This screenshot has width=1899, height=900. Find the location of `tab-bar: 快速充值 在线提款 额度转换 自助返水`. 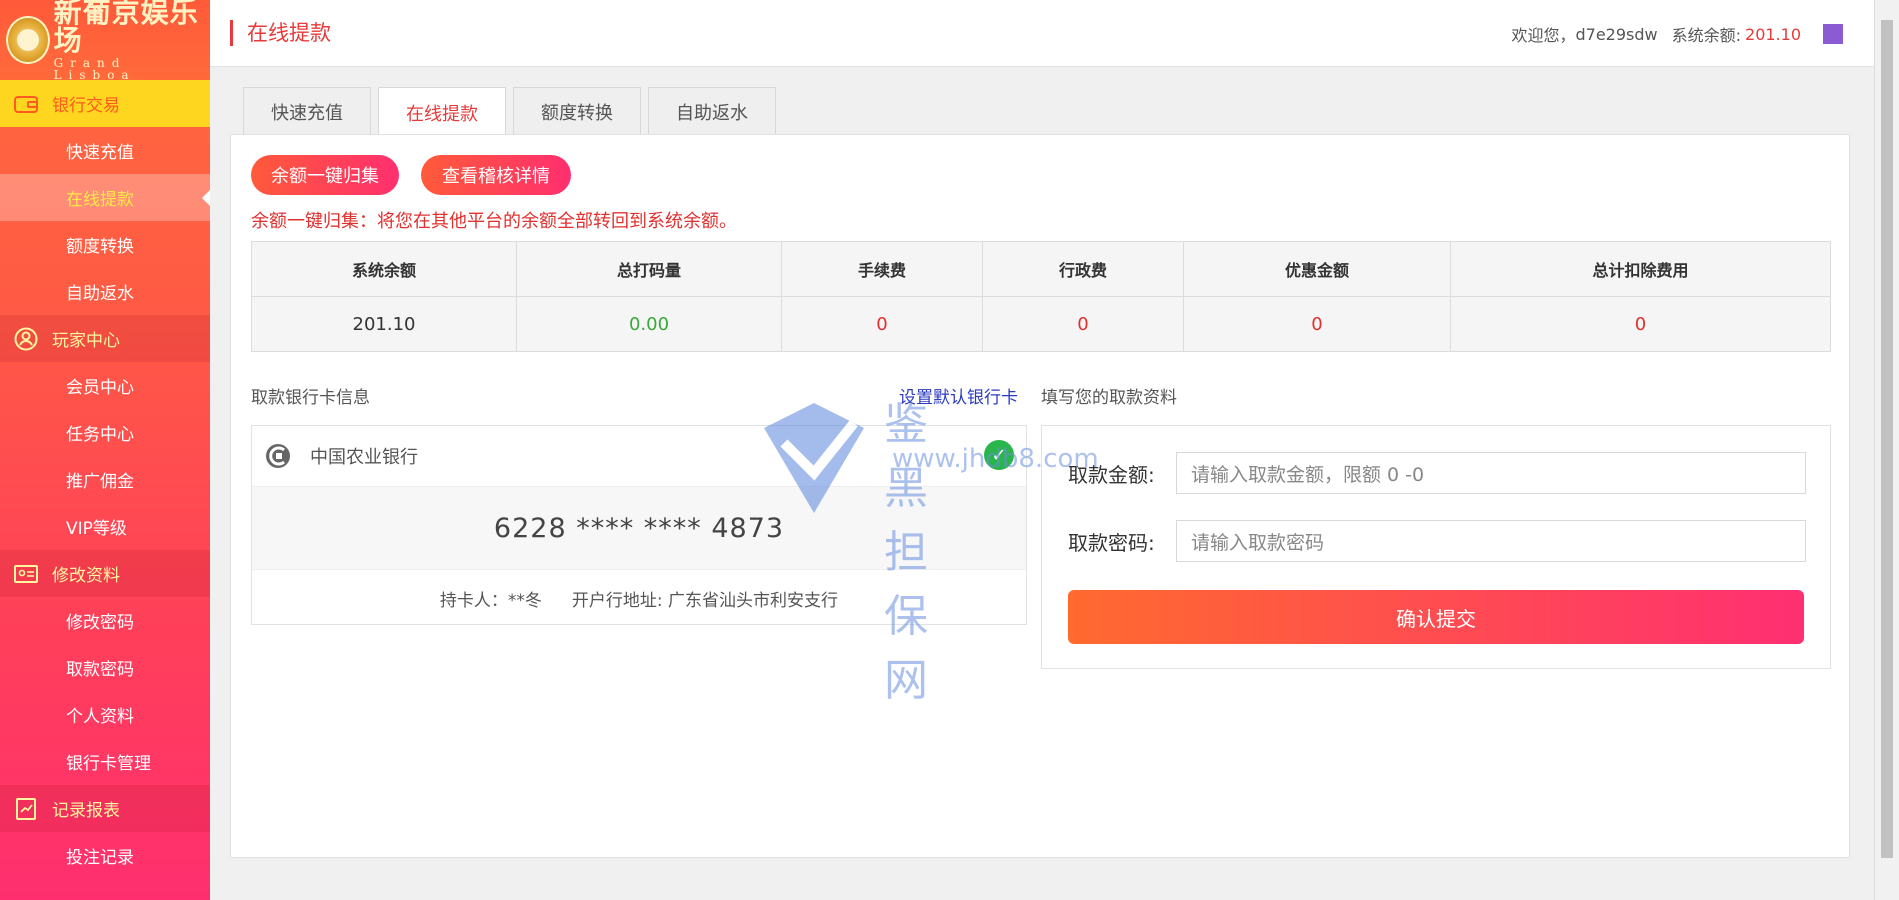

tab-bar: 快速充值 在线提款 额度转换 自助返水 is located at coordinates (513, 112).